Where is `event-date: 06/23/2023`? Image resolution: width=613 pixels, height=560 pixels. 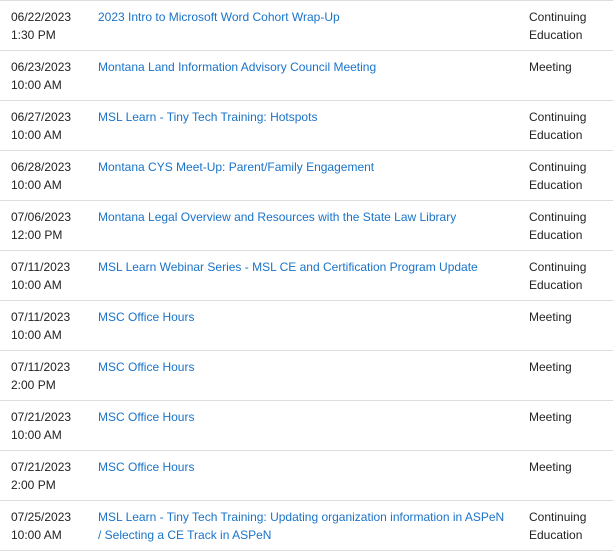 event-date: 06/23/2023 is located at coordinates (41, 67).